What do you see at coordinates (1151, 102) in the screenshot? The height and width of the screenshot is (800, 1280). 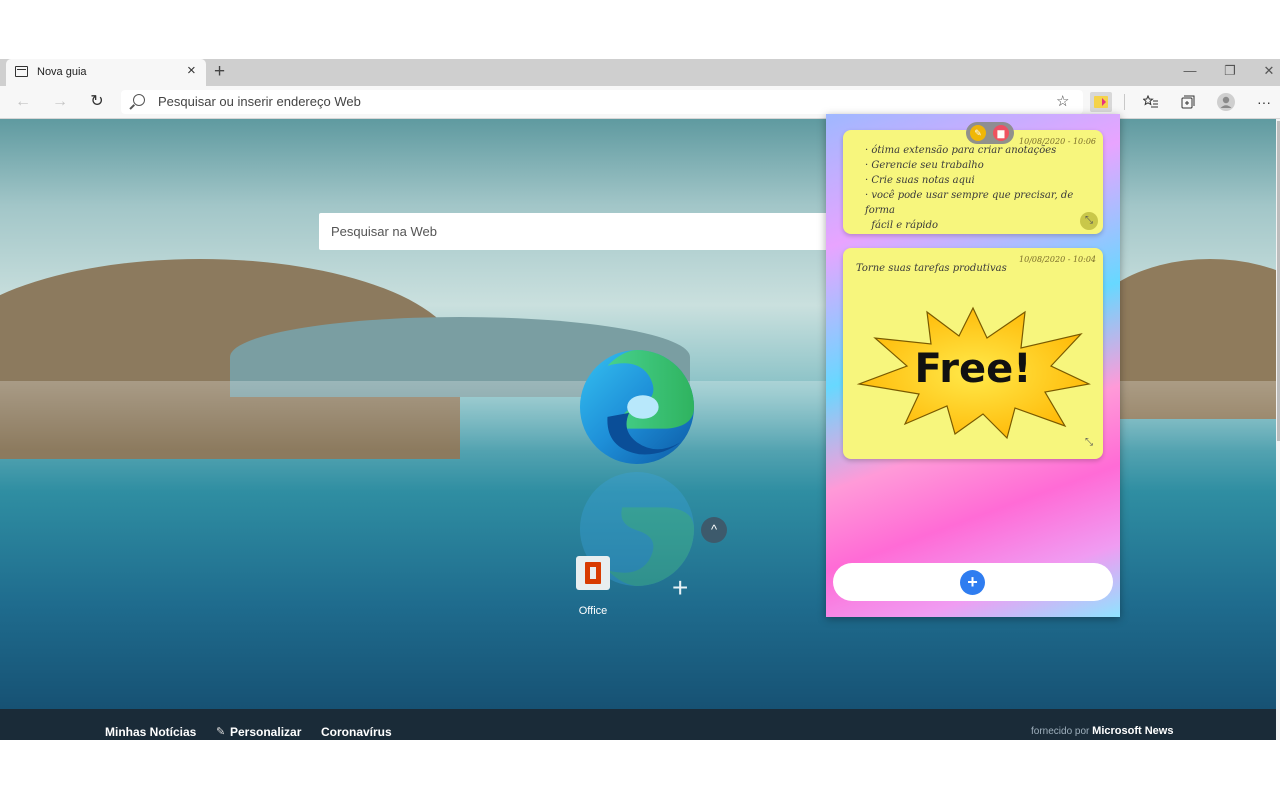 I see `favorites-icon` at bounding box center [1151, 102].